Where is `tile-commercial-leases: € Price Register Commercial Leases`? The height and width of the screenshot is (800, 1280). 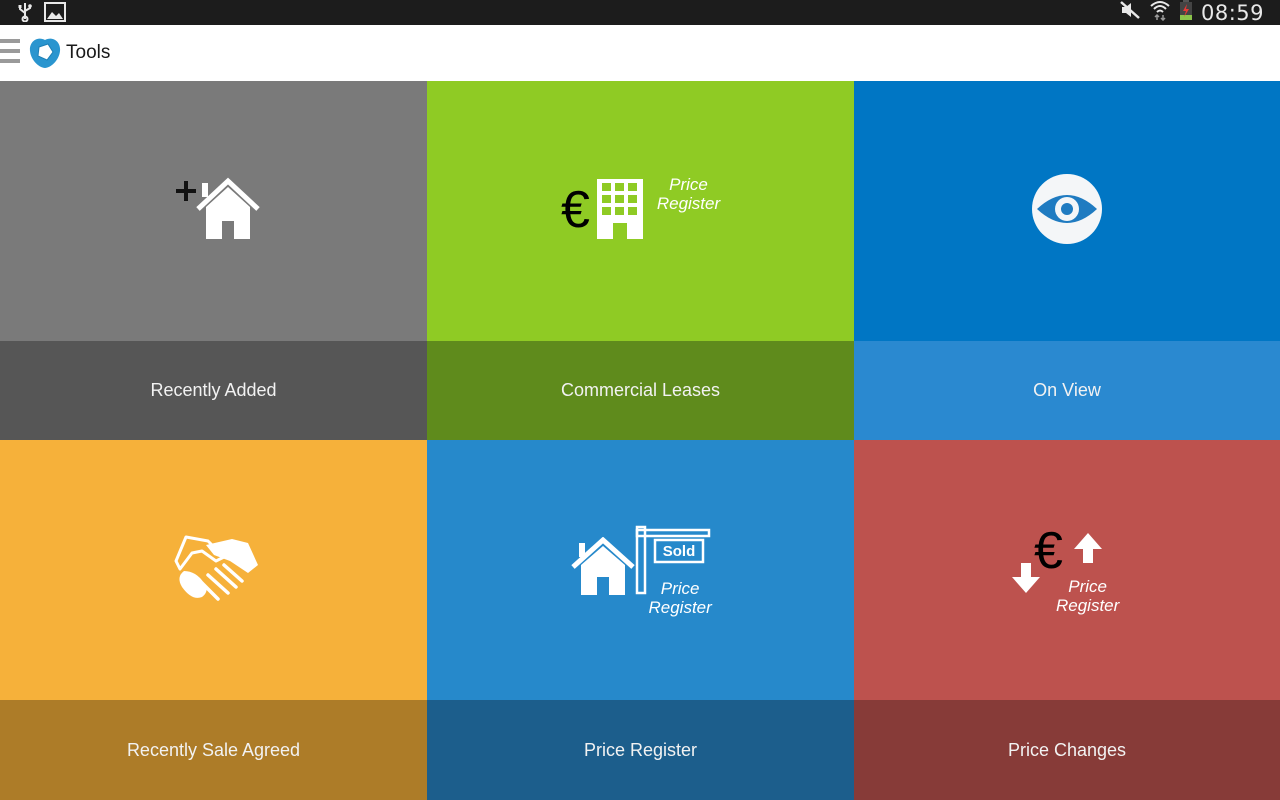 tile-commercial-leases: € Price Register Commercial Leases is located at coordinates (640, 260).